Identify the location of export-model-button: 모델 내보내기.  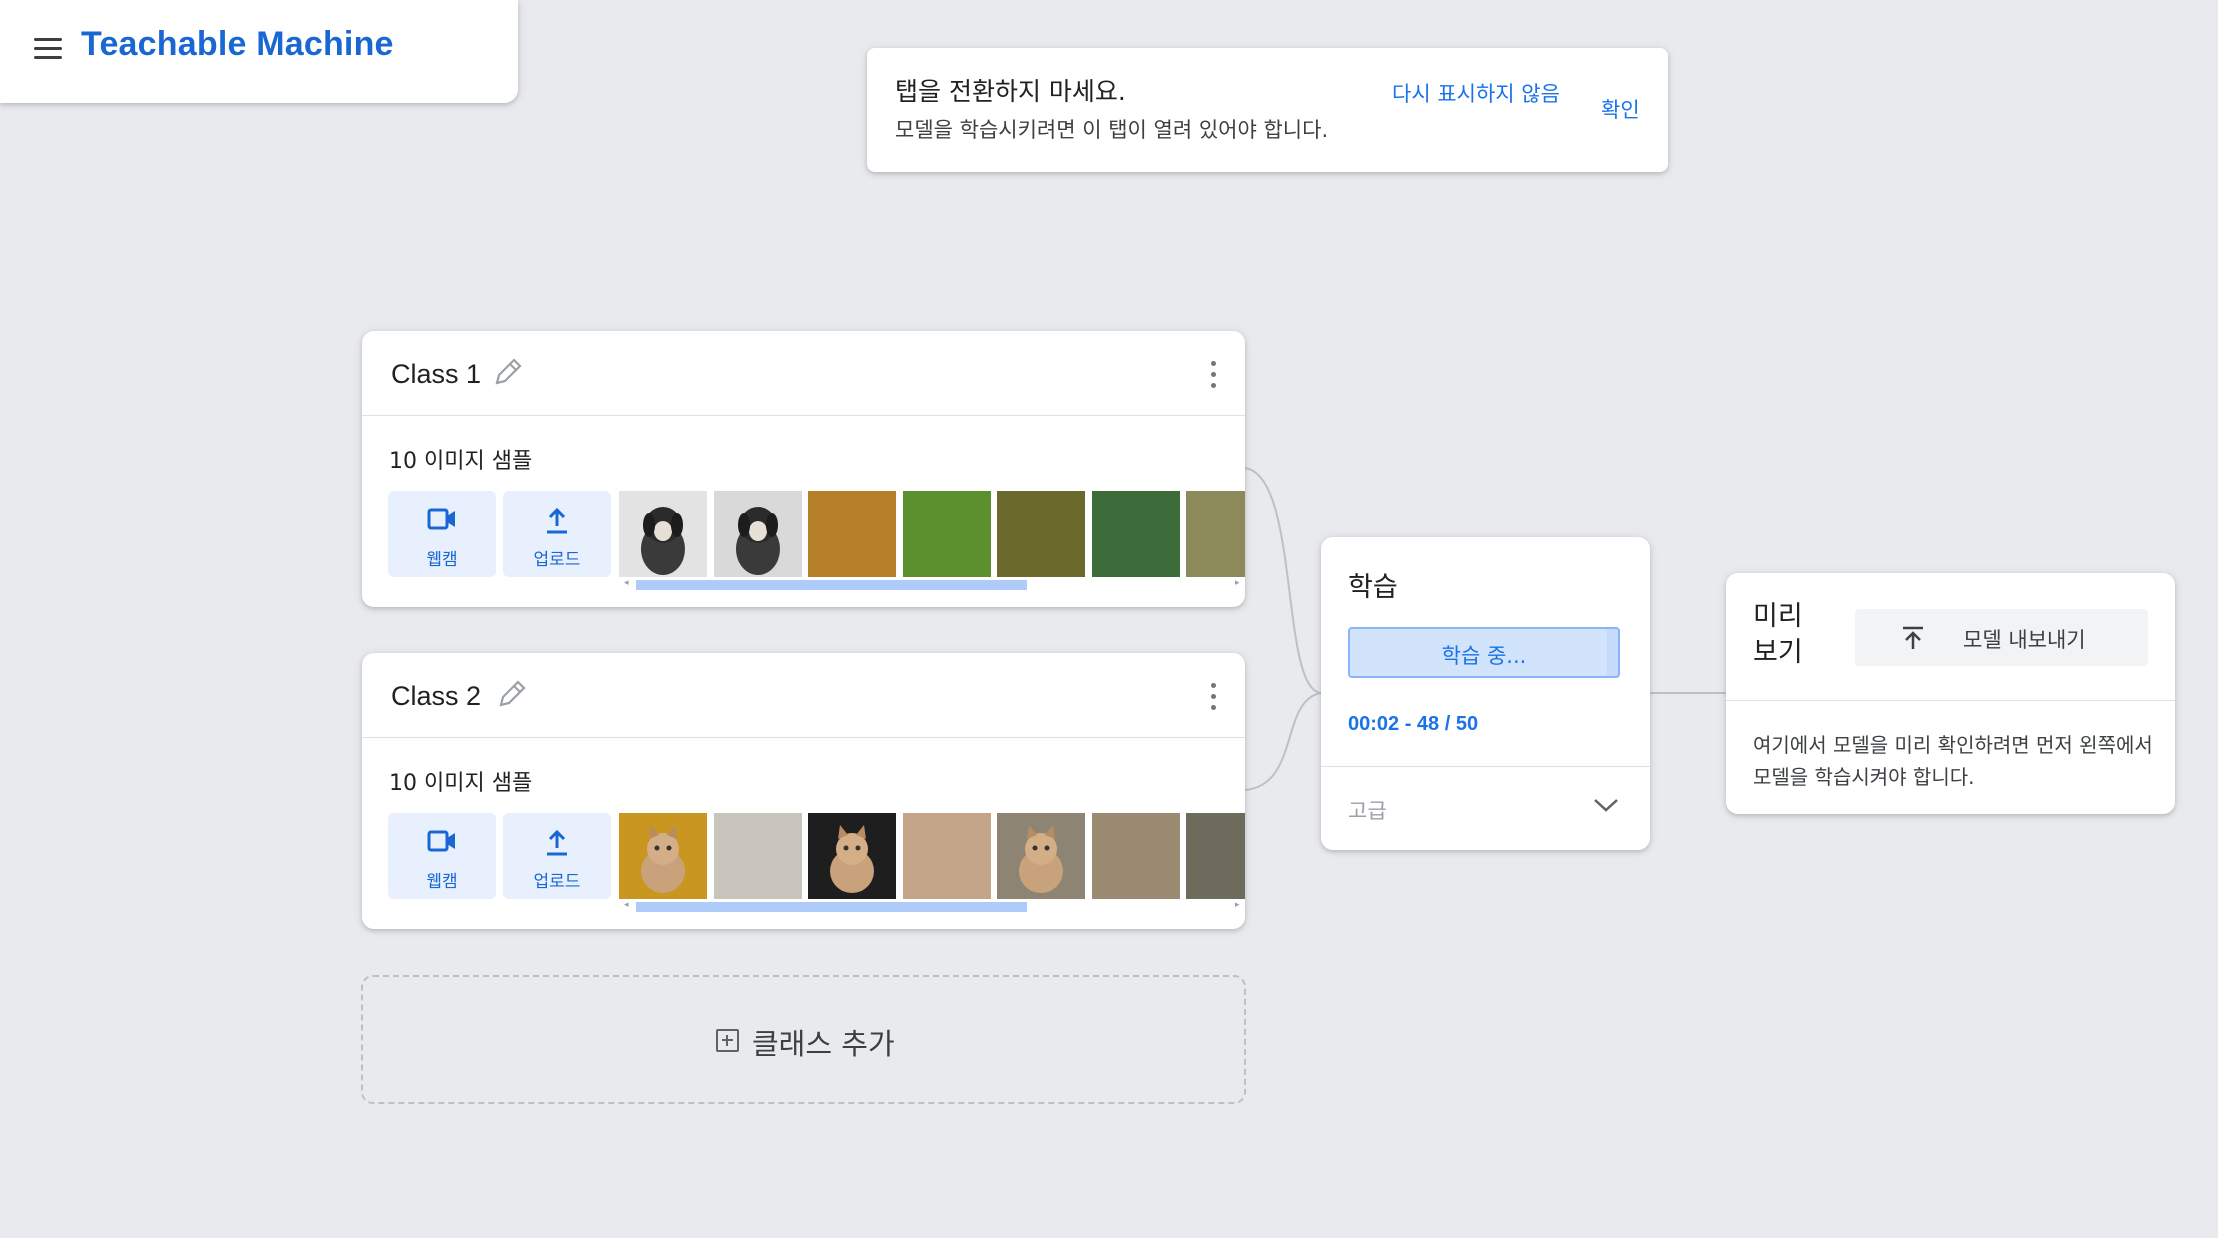
(2001, 637).